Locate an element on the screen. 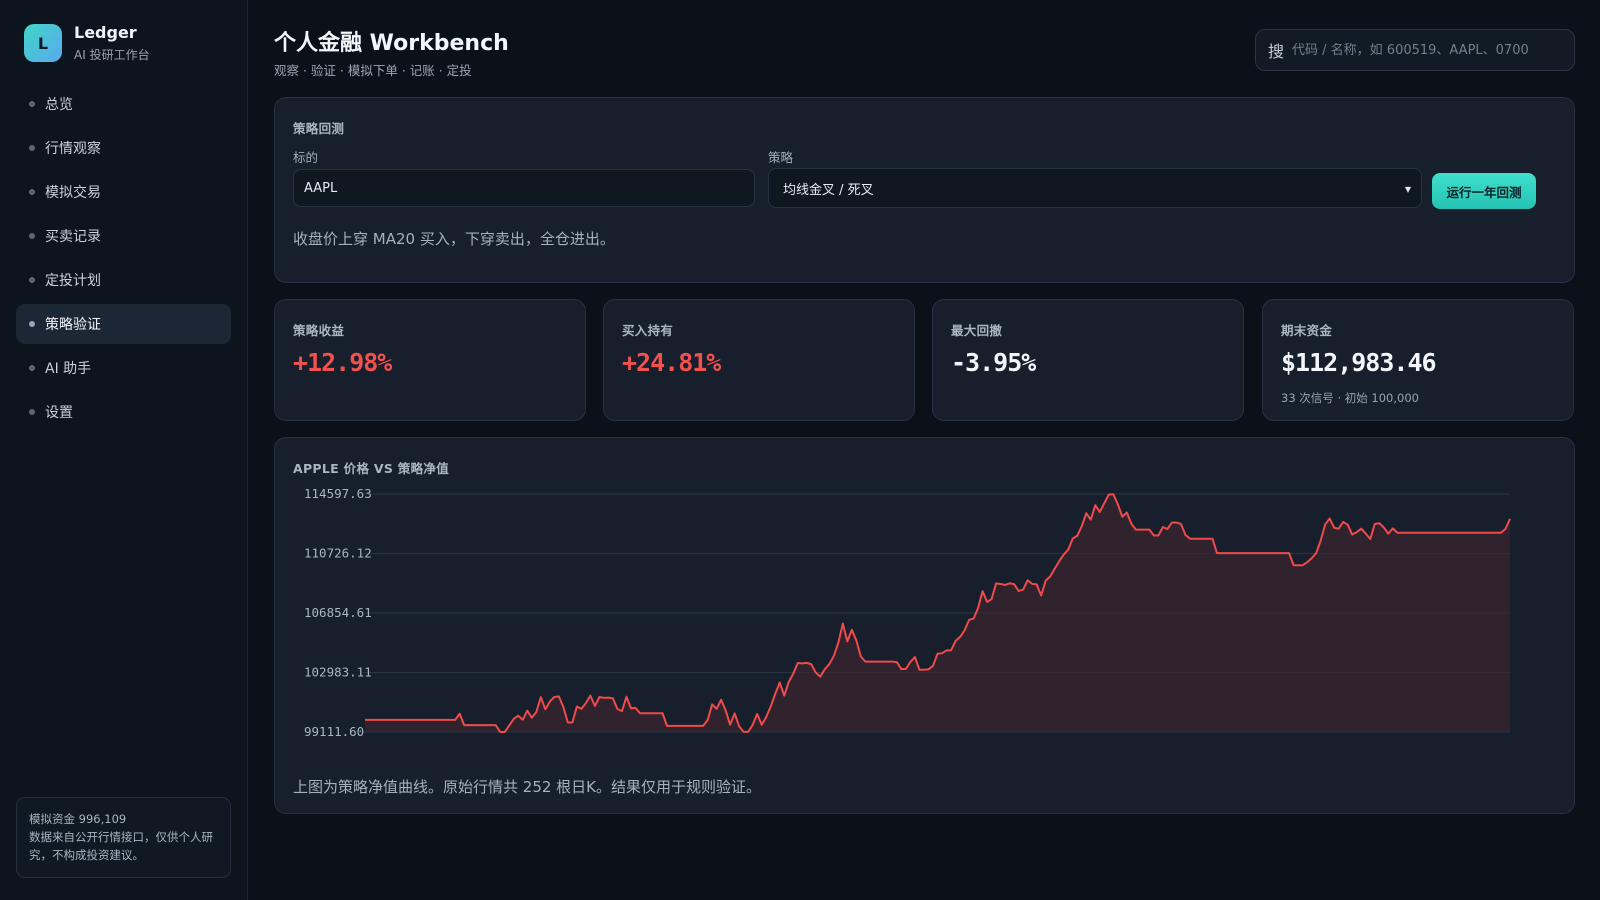 This screenshot has width=1600, height=900. sidebar-item-label: 总览 is located at coordinates (59, 105).